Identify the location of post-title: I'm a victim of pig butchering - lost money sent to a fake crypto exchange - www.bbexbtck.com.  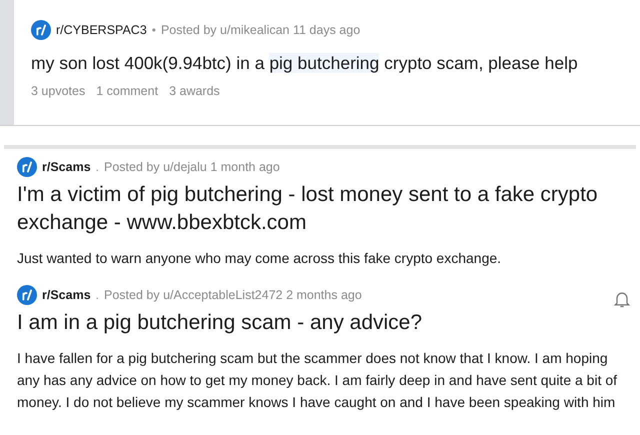
(324, 209).